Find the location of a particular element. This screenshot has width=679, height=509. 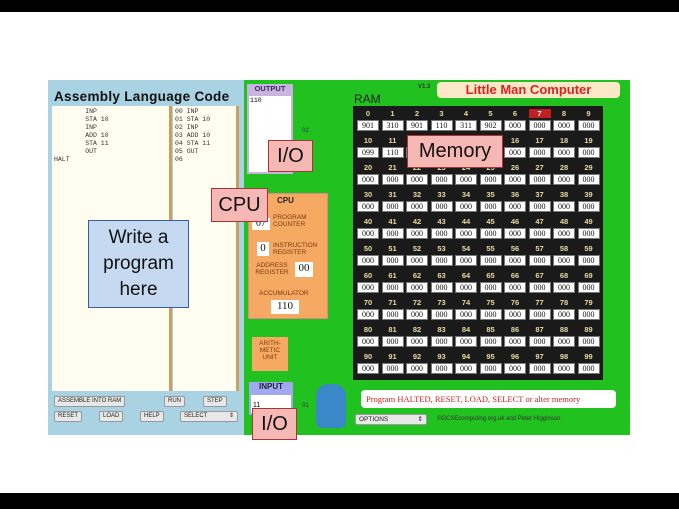

memory-cell: 310 is located at coordinates (392, 125).